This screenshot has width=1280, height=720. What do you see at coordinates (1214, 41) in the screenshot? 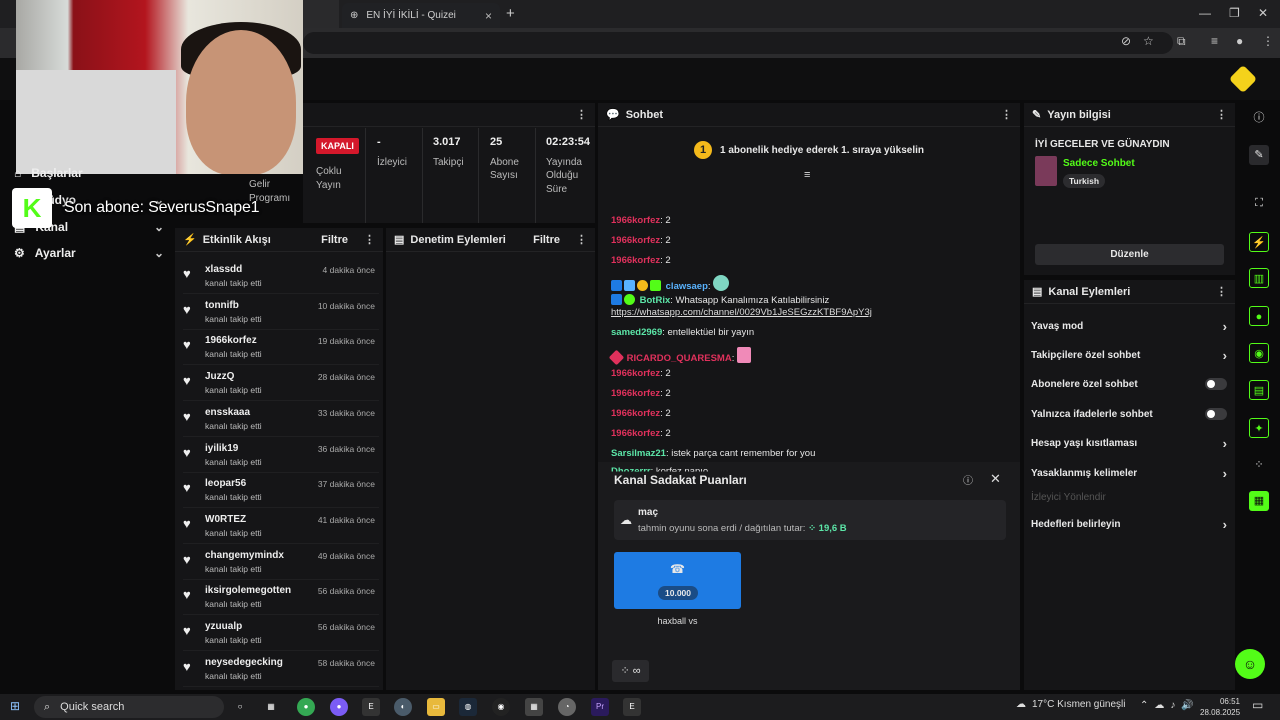
I see `media-icon: ≡` at bounding box center [1214, 41].